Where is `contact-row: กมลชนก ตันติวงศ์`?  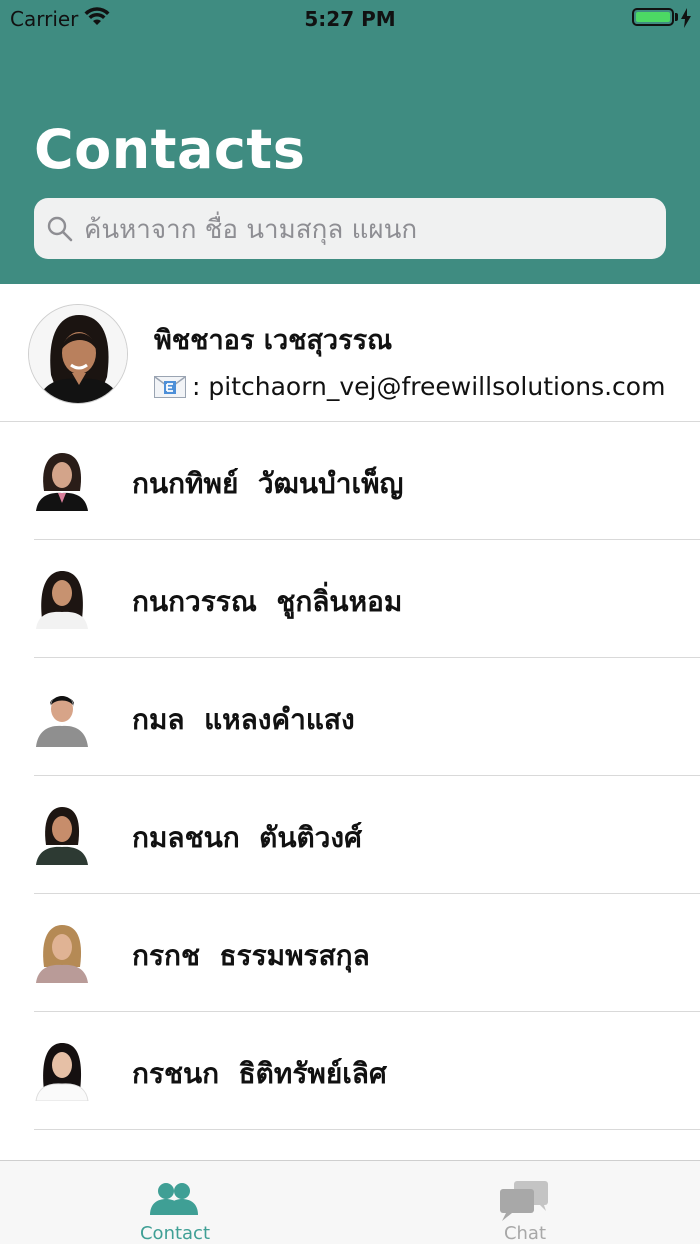
contact-row: กมลชนก ตันติวงศ์ is located at coordinates (350, 835).